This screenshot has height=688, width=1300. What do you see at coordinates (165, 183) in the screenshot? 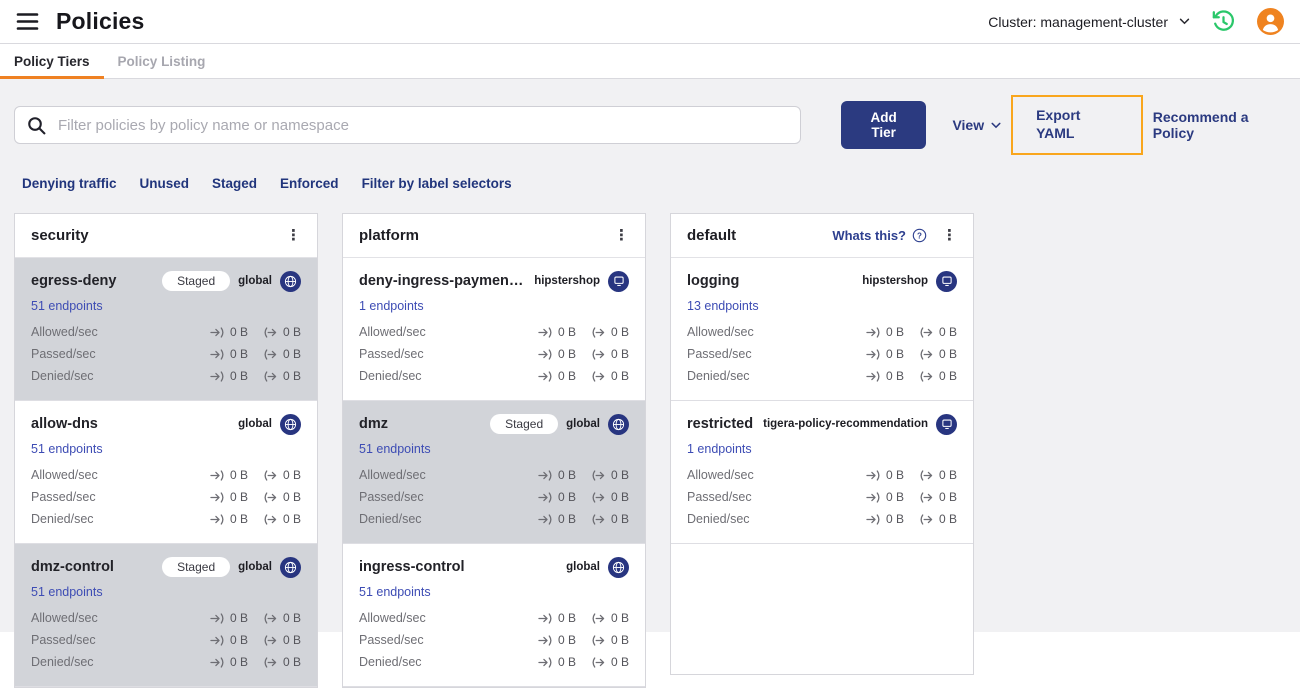
I see `filter-unused: Unused` at bounding box center [165, 183].